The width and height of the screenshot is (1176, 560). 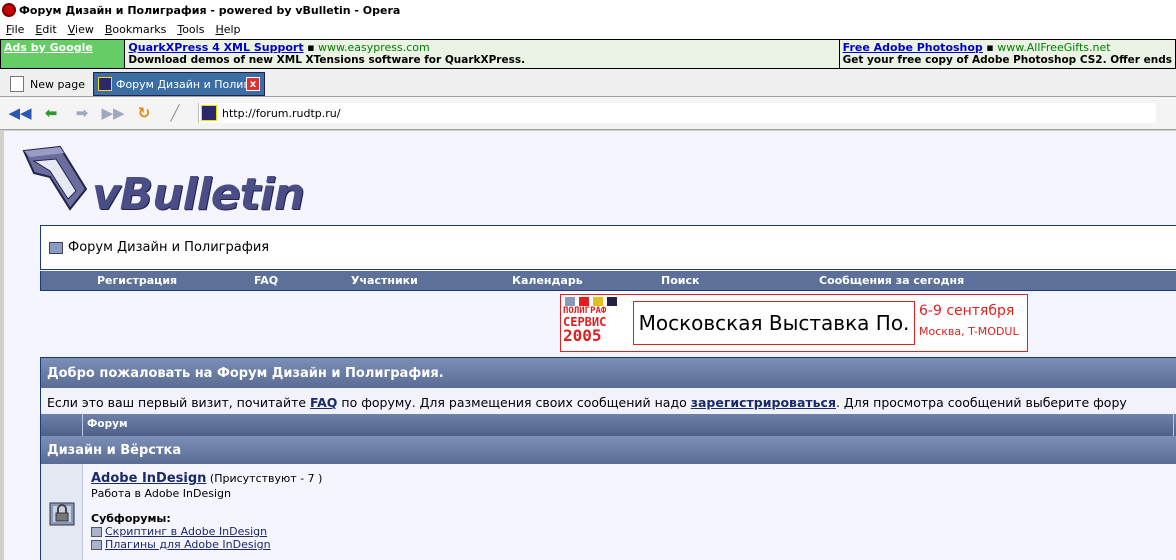 What do you see at coordinates (190, 29) in the screenshot?
I see `menu-tools: Tools` at bounding box center [190, 29].